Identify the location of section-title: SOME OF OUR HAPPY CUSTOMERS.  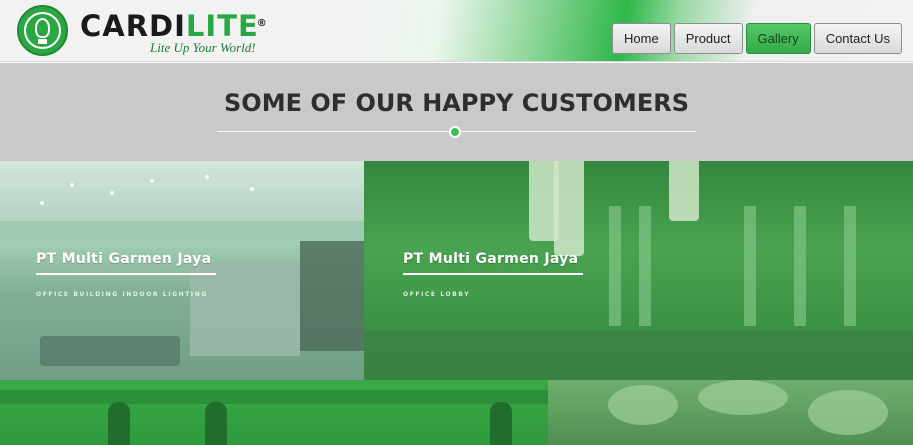
(456, 103).